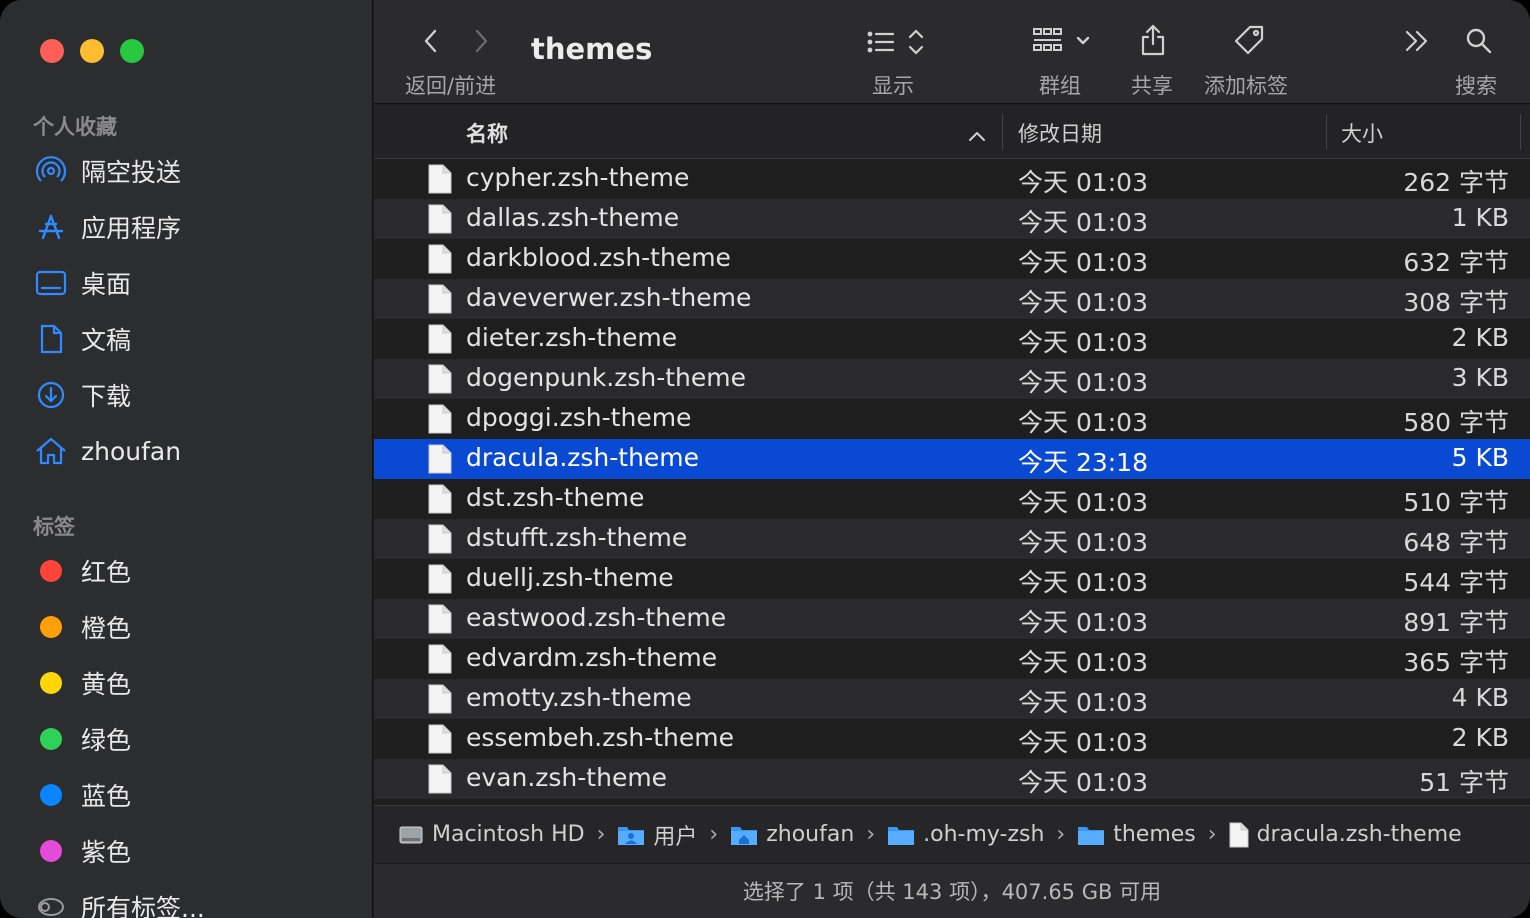 This screenshot has height=918, width=1530. Describe the element at coordinates (1060, 133) in the screenshot. I see `modified-column-header: 修改日期` at that location.